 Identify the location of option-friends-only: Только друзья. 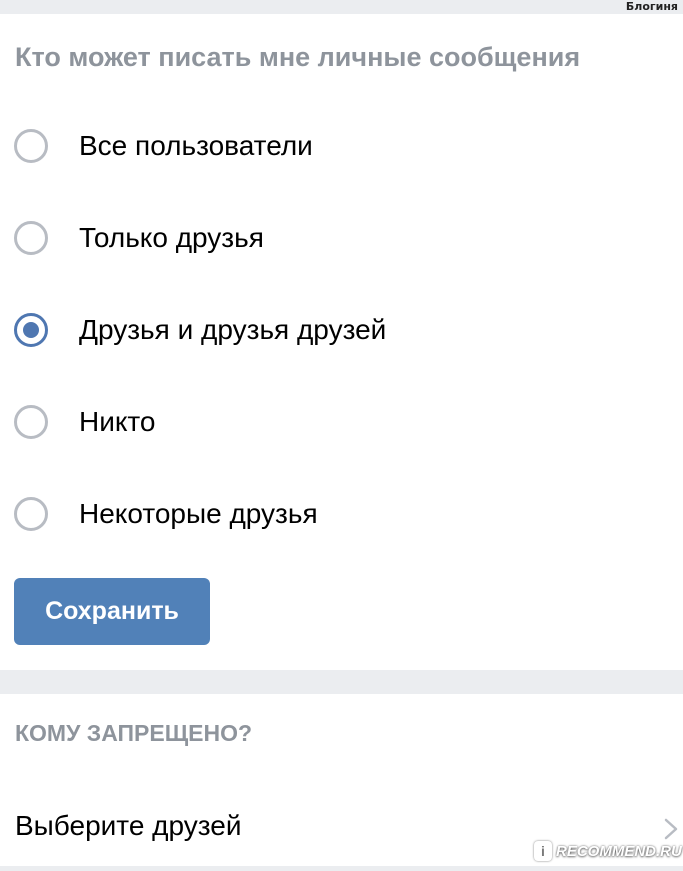
(341, 240).